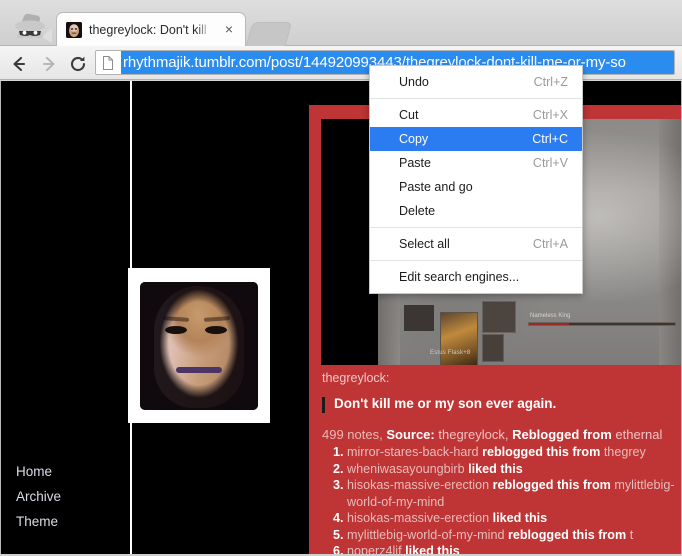  What do you see at coordinates (476, 244) in the screenshot?
I see `menu-item-select-all: Select all Ctrl+A` at bounding box center [476, 244].